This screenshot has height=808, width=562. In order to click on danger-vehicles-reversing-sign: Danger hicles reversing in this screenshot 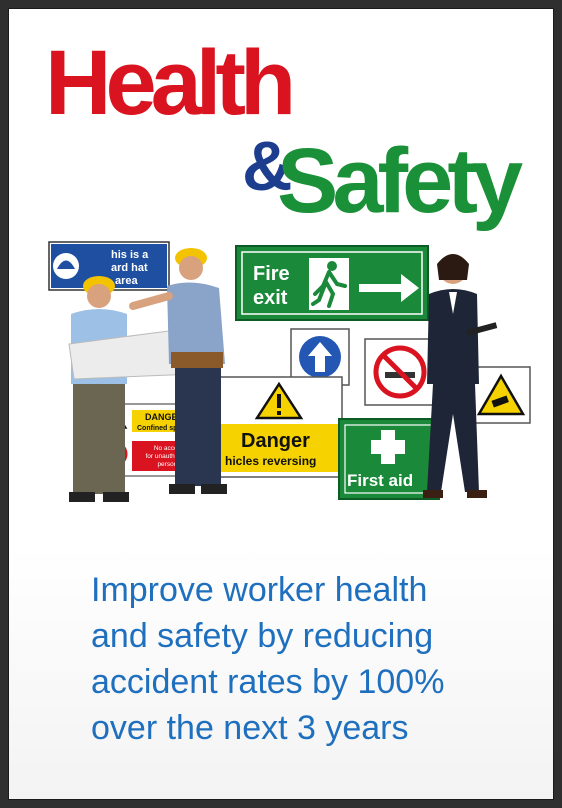, I will do `click(279, 427)`.